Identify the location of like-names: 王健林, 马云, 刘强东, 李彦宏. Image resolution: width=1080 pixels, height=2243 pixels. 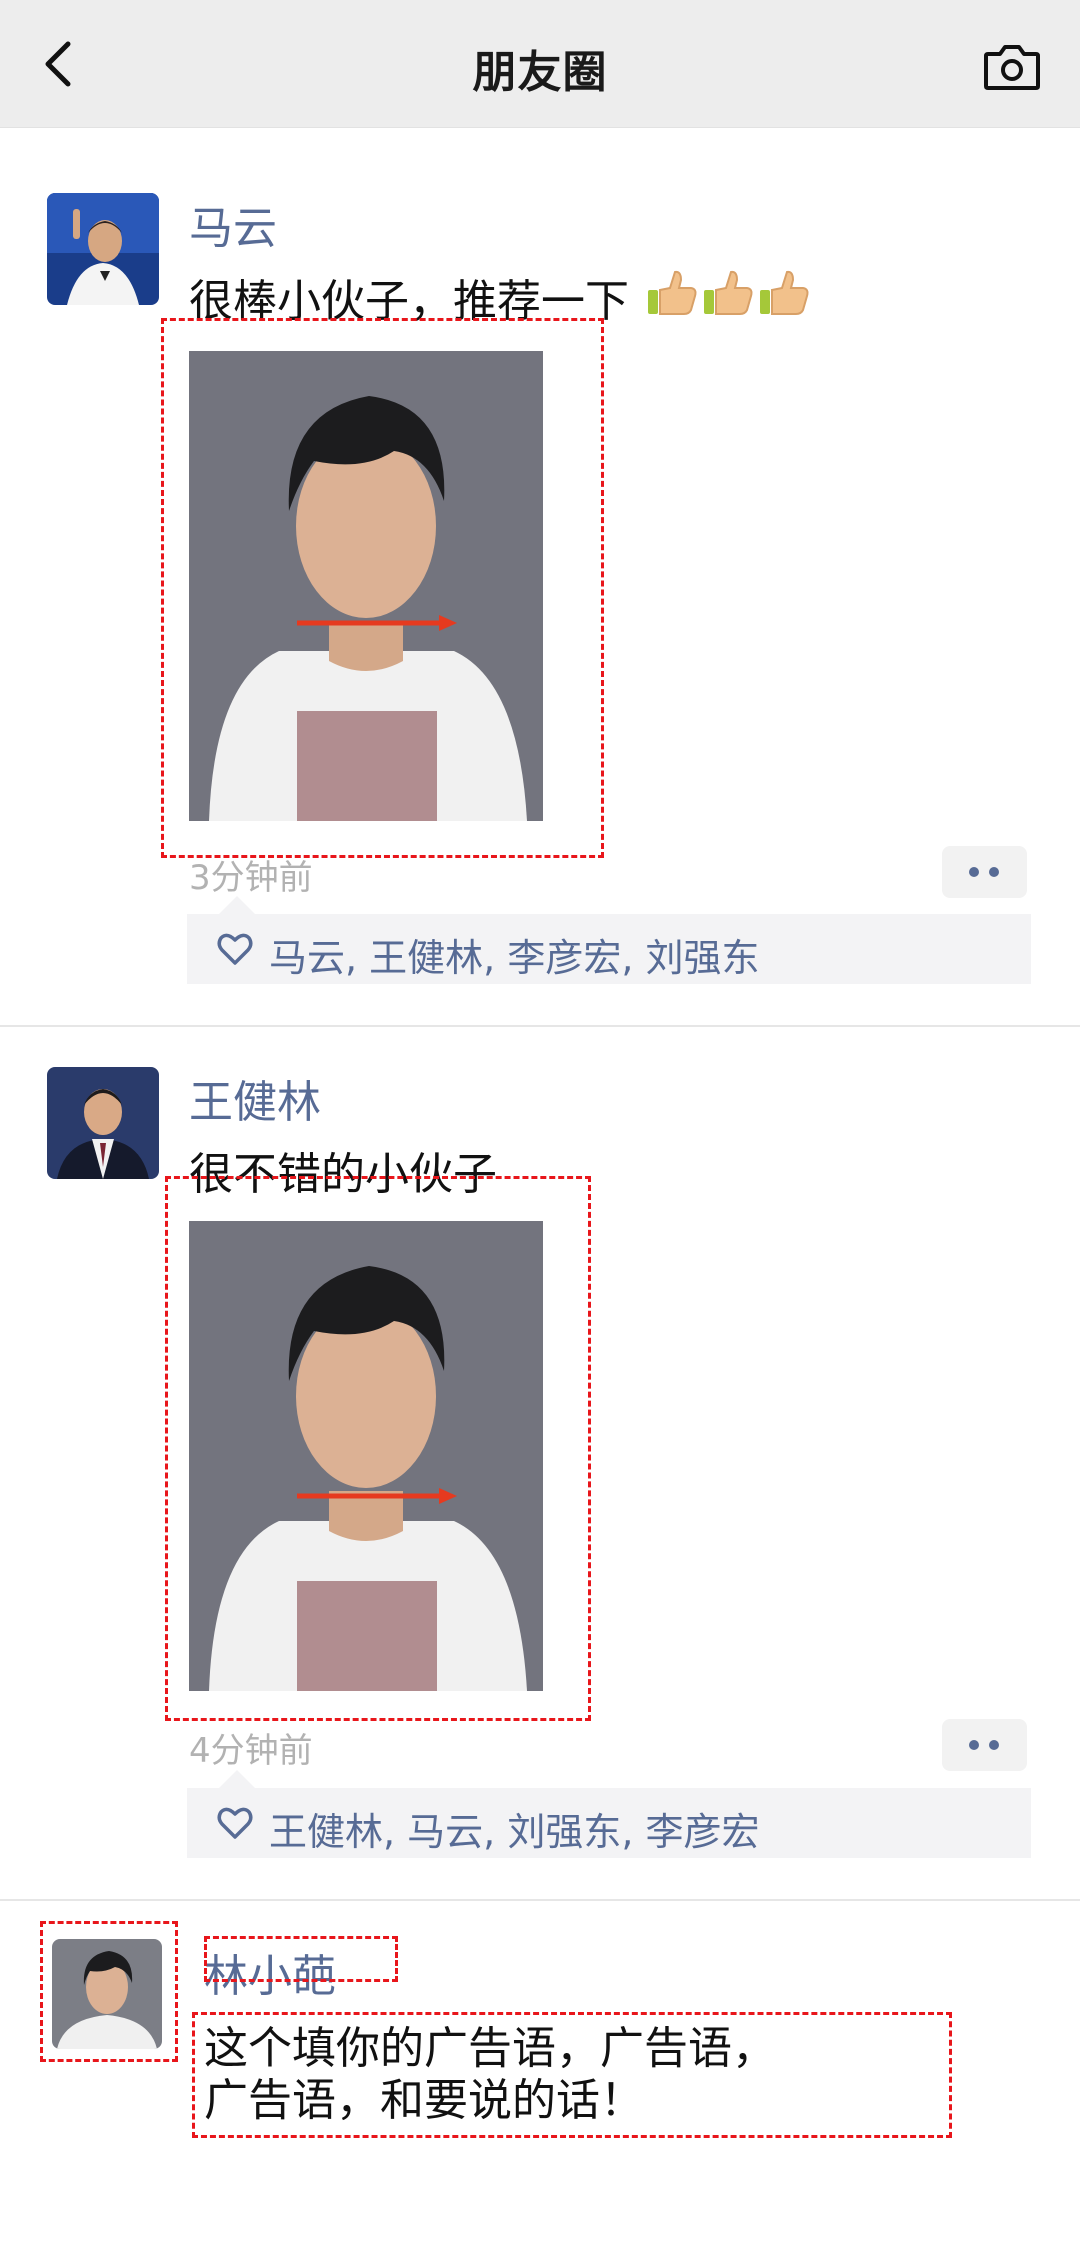
(514, 1828).